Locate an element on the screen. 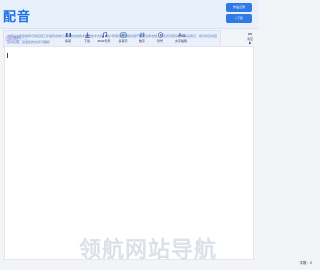 The width and height of the screenshot is (320, 270). tool-pause-label: 停顿 is located at coordinates (67, 41).